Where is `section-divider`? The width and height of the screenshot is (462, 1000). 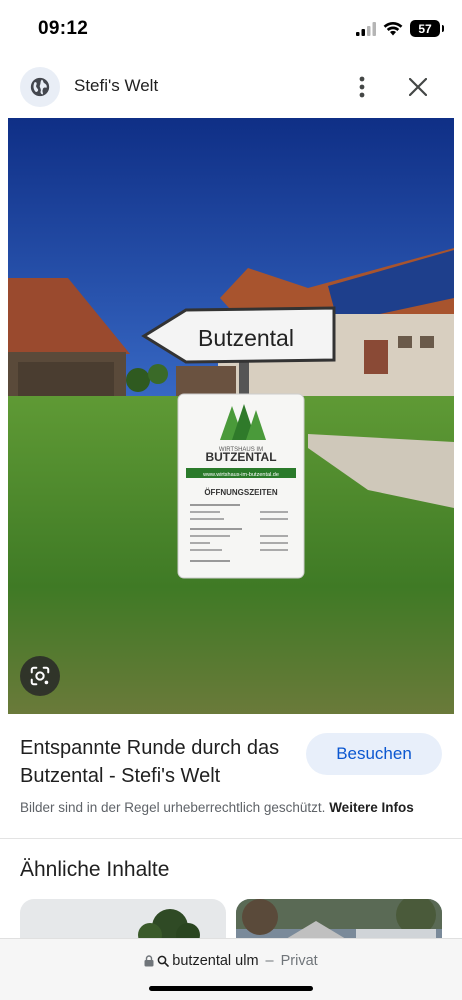 section-divider is located at coordinates (231, 838).